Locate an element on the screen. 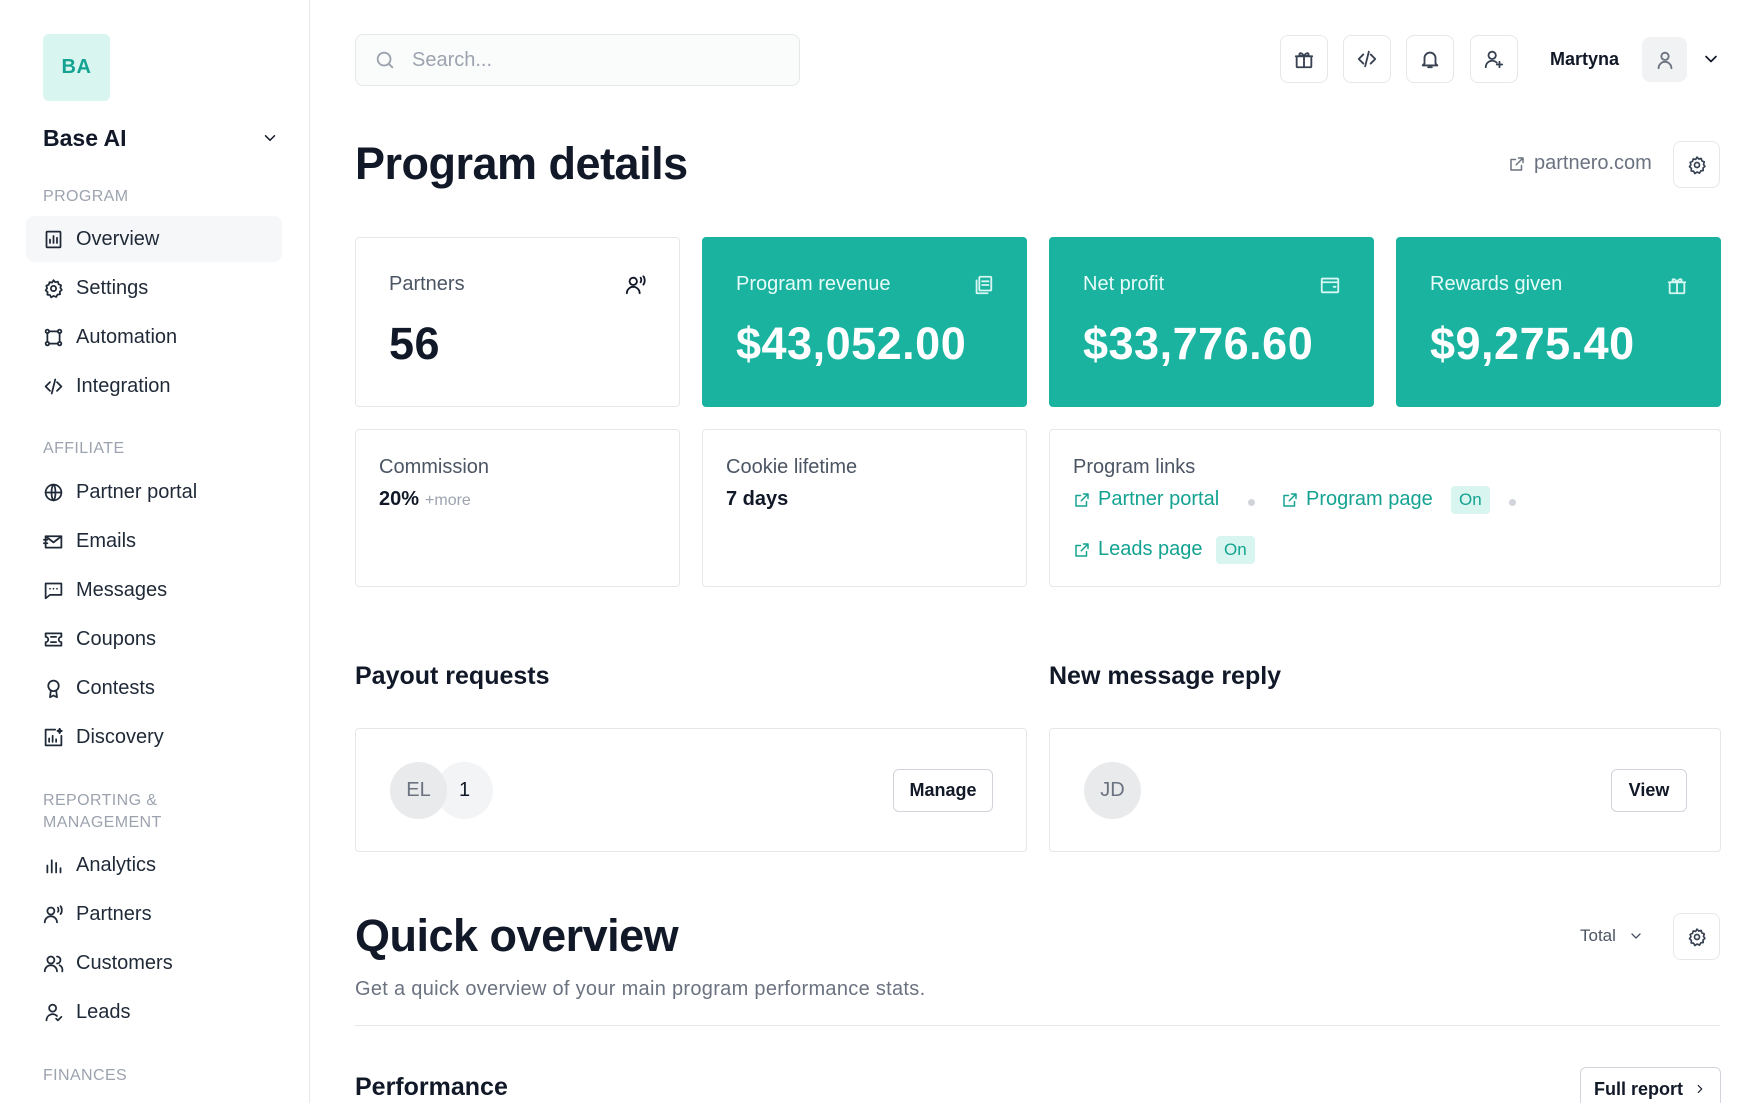  full-report-label: Full report is located at coordinates (1638, 1088).